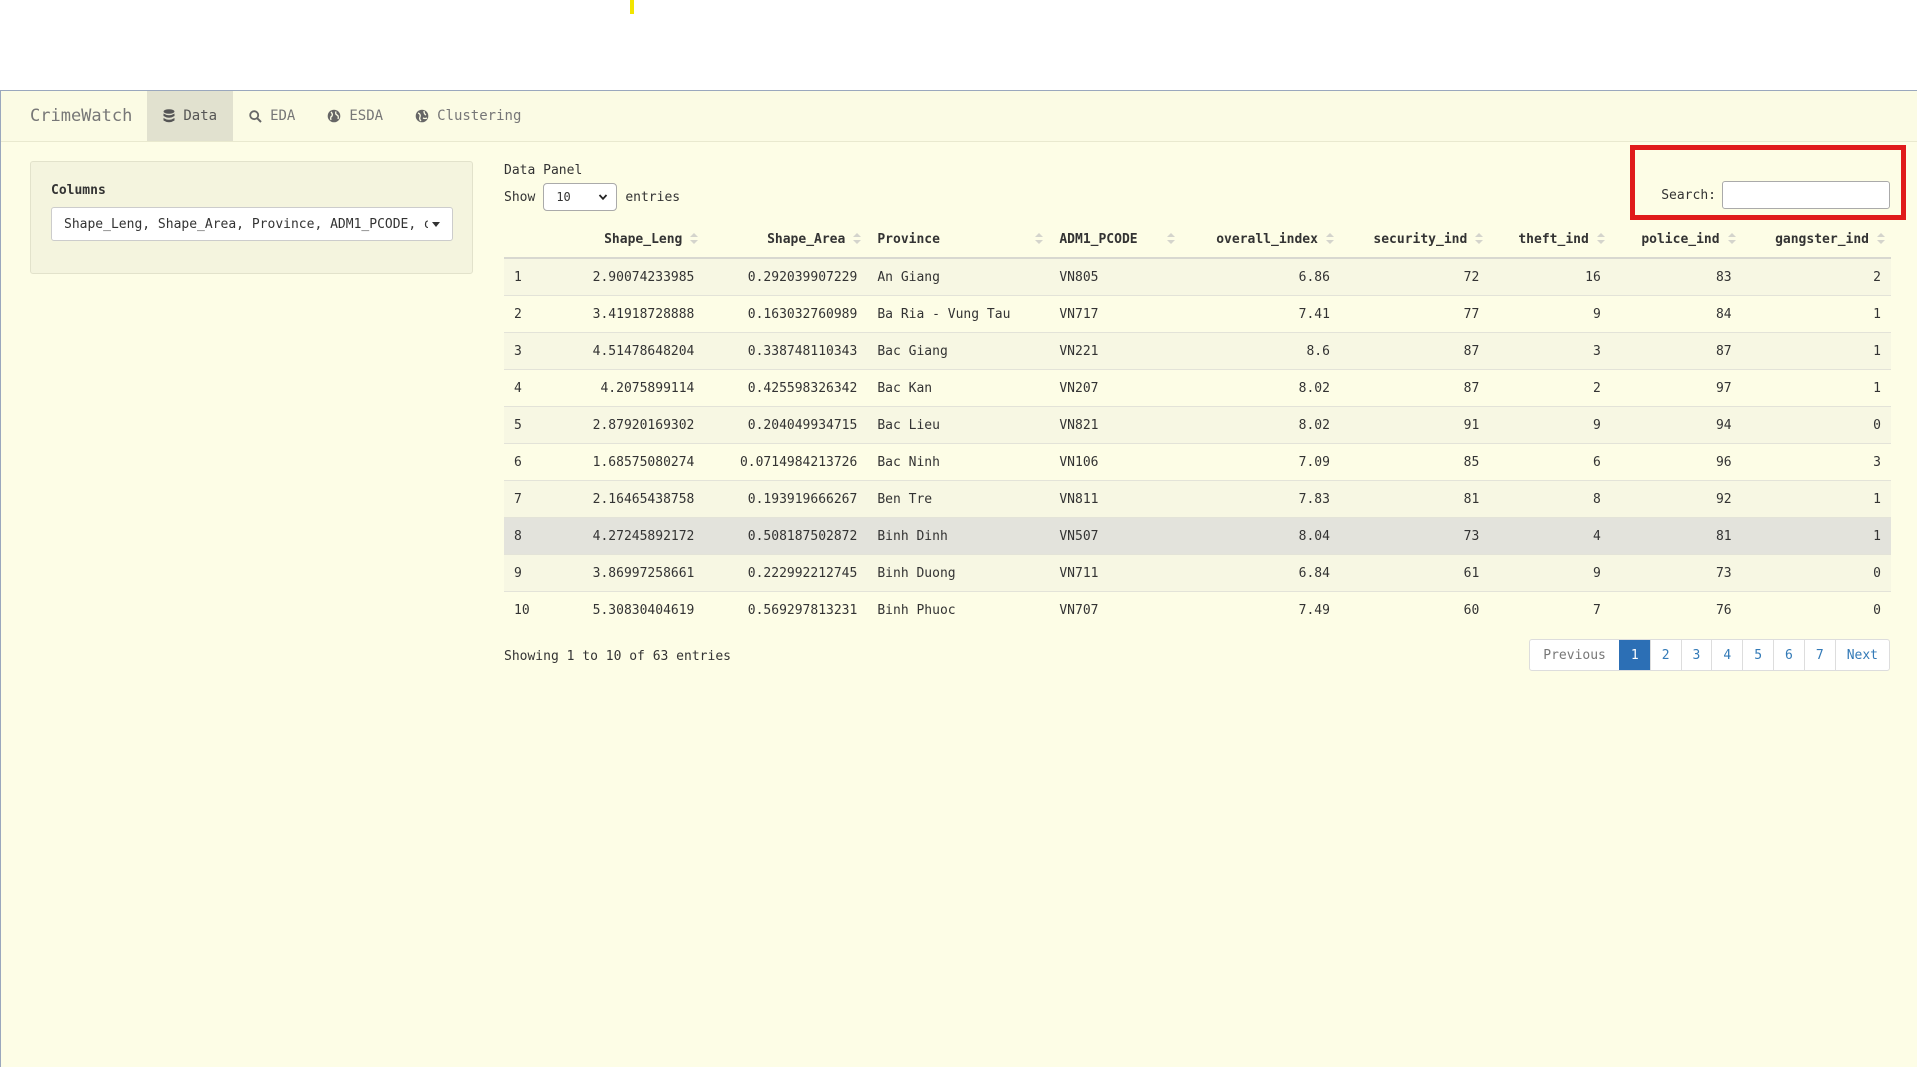  What do you see at coordinates (1115, 462) in the screenshot?
I see `cell-adm1-pcode: VN106` at bounding box center [1115, 462].